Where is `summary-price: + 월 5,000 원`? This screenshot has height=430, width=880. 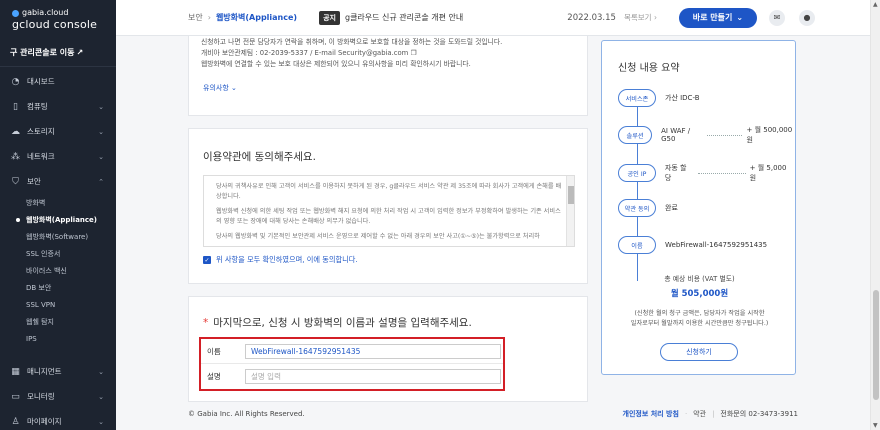 summary-price: + 월 5,000 원 is located at coordinates (768, 173).